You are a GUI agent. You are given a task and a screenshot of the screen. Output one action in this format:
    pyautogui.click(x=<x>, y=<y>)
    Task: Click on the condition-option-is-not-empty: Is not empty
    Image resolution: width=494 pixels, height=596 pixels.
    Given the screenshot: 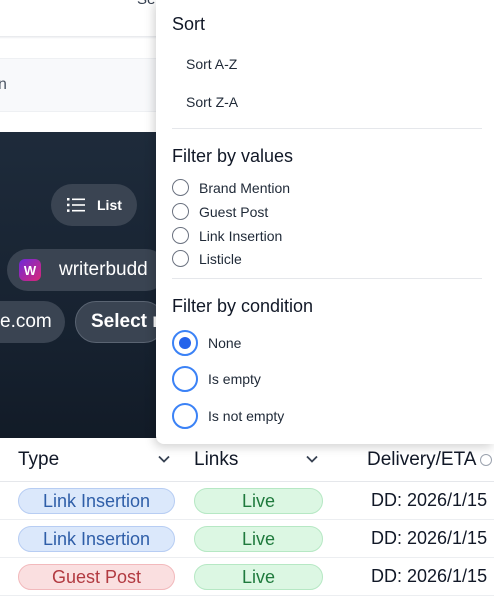 What is the action you would take?
    pyautogui.click(x=228, y=416)
    